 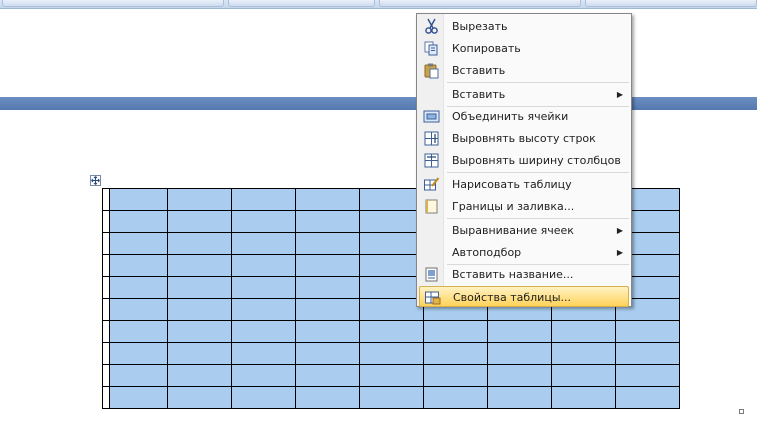 What do you see at coordinates (524, 48) in the screenshot?
I see `menu-item-copy: Копировать` at bounding box center [524, 48].